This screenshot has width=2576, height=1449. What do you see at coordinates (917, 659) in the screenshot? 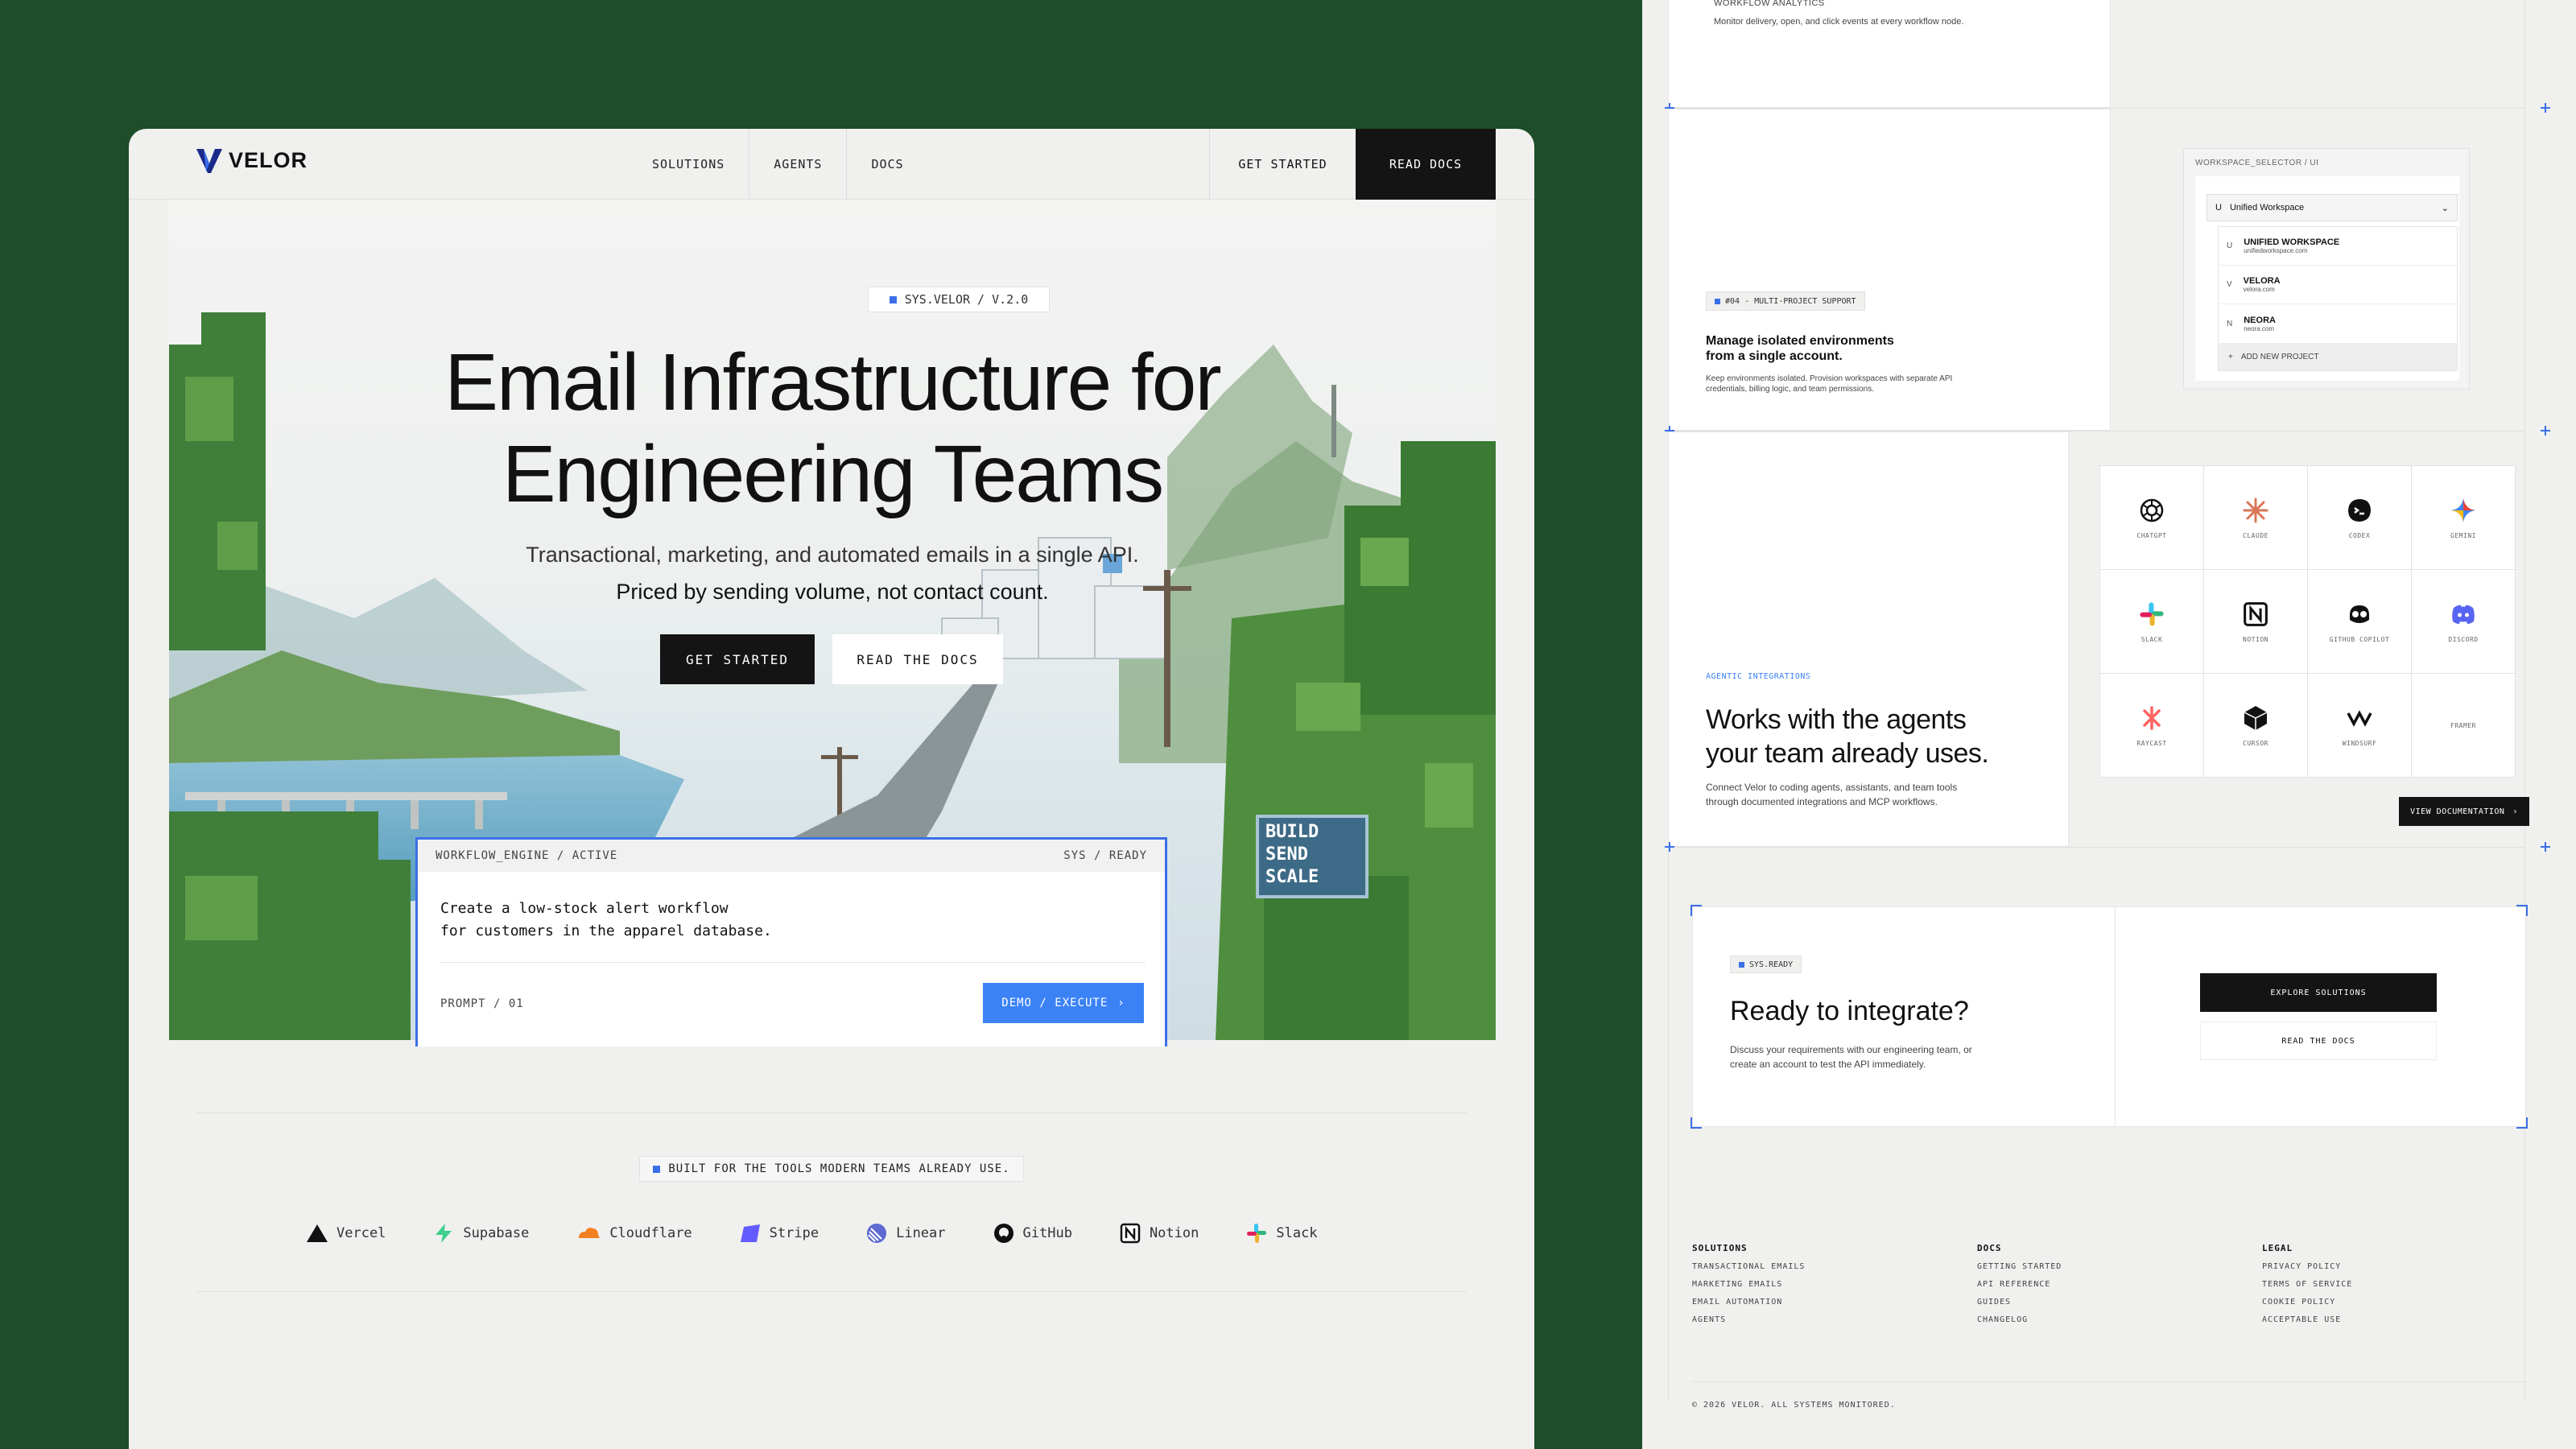
I see `hero-read-docs-button: READ THE DOCS` at bounding box center [917, 659].